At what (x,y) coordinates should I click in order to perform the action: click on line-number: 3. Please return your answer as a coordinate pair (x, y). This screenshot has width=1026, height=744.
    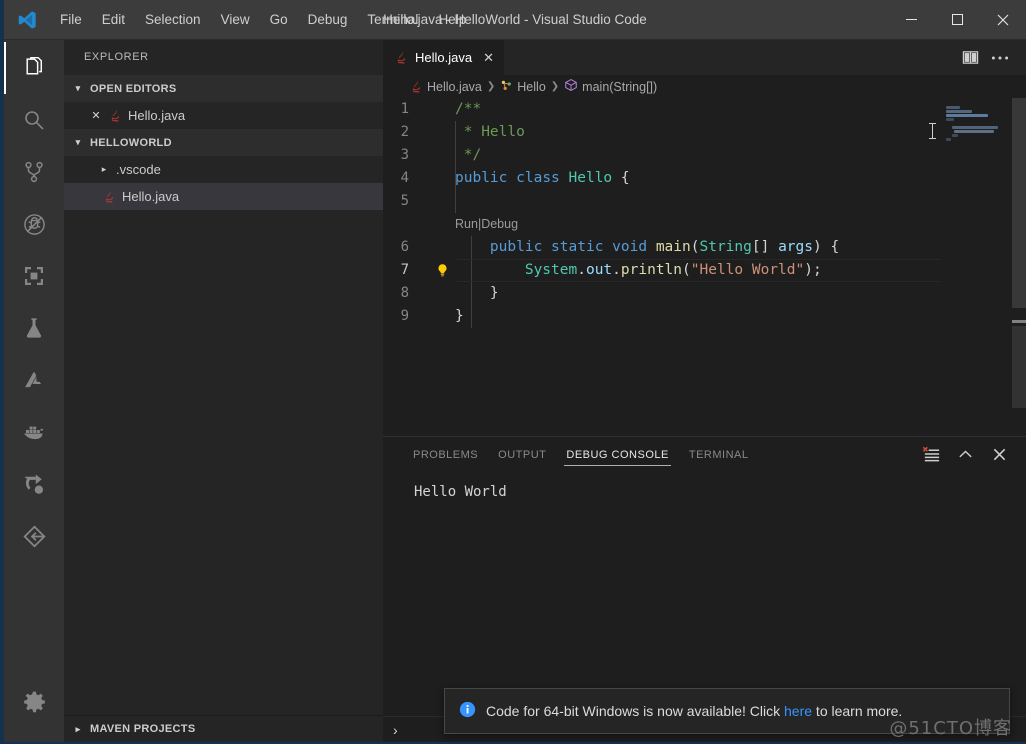
    Looking at the image, I should click on (404, 155).